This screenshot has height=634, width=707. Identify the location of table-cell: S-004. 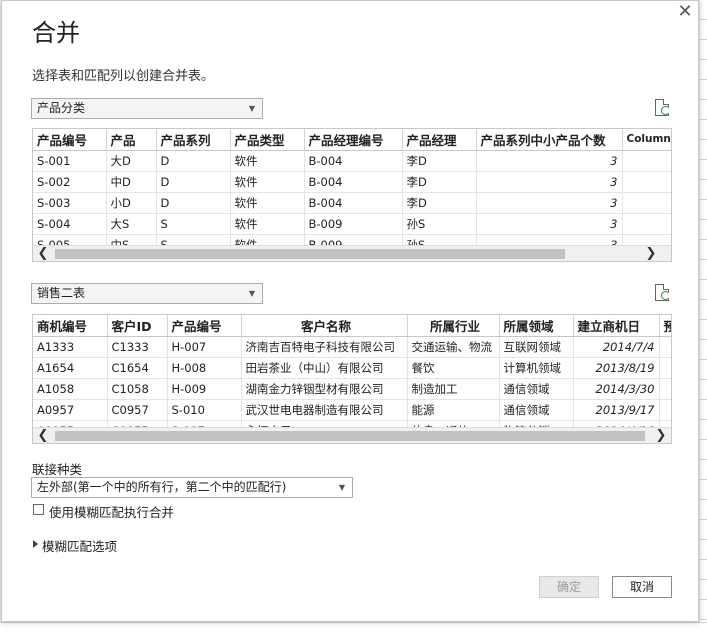
(70, 224).